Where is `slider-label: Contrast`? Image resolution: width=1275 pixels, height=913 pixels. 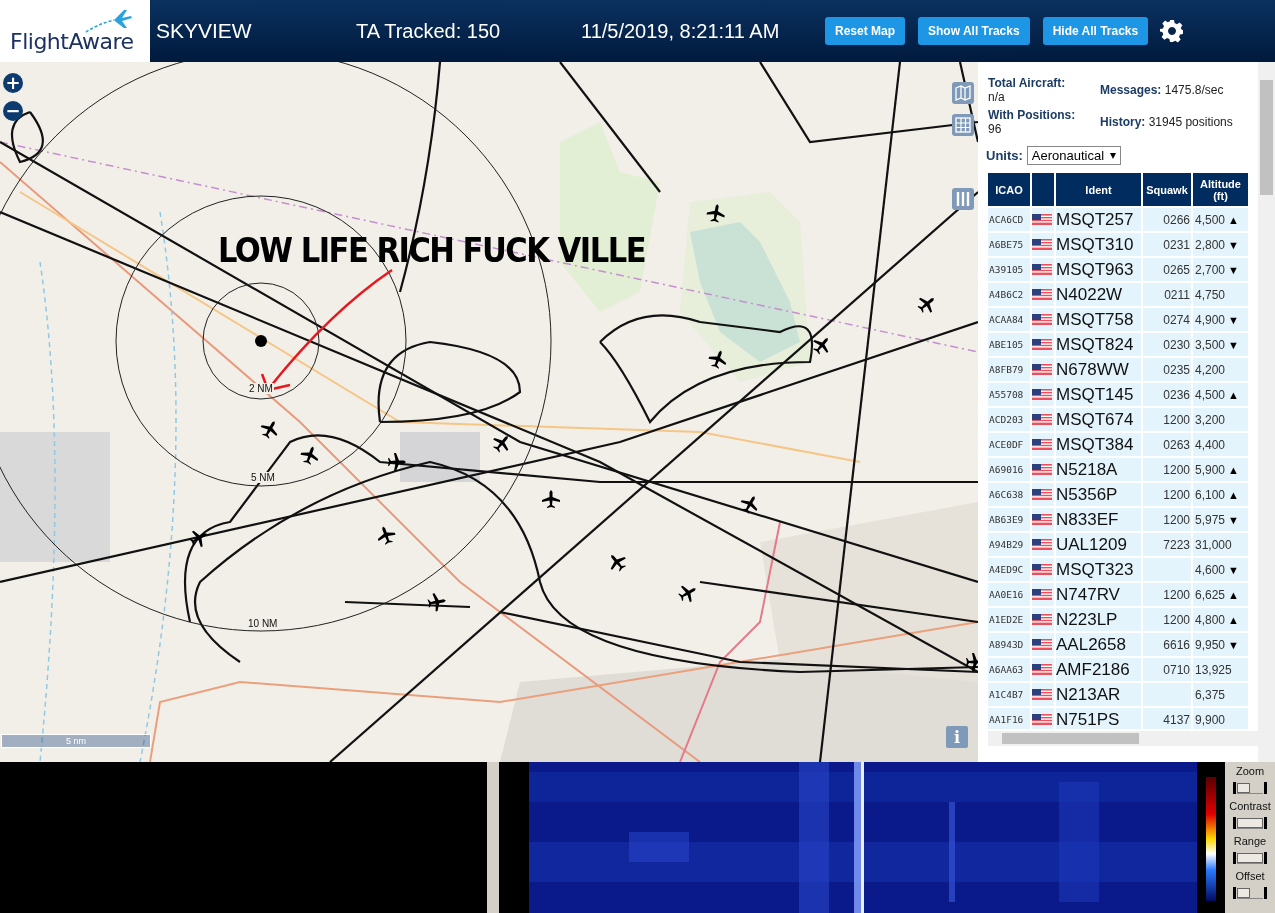 slider-label: Contrast is located at coordinates (1250, 806).